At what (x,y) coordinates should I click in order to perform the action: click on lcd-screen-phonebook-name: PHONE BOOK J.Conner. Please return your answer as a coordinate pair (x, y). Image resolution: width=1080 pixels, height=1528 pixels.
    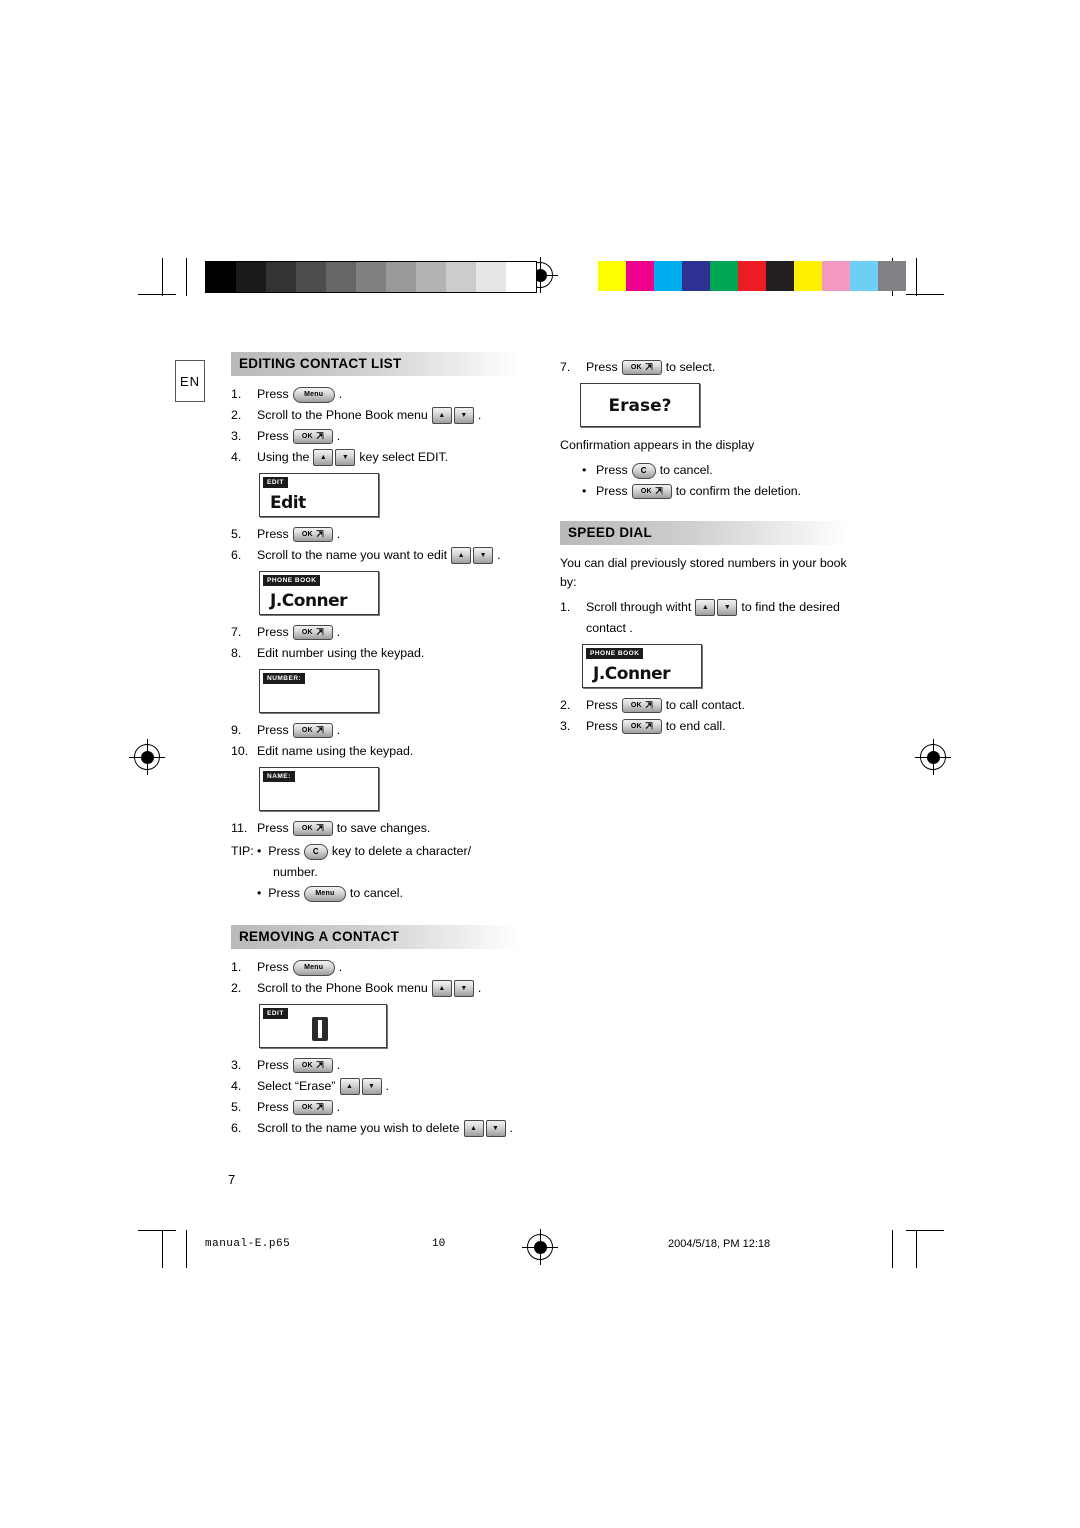
    Looking at the image, I should click on (319, 593).